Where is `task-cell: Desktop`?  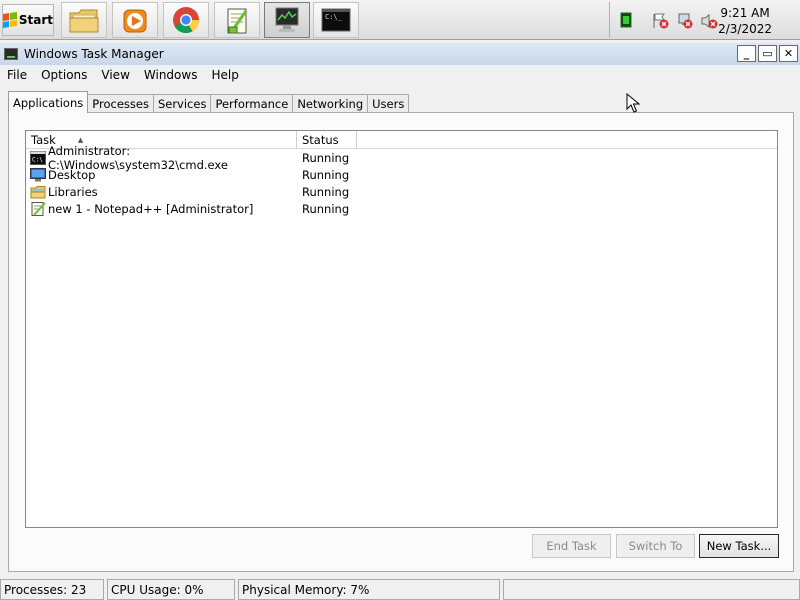
task-cell: Desktop is located at coordinates (161, 174).